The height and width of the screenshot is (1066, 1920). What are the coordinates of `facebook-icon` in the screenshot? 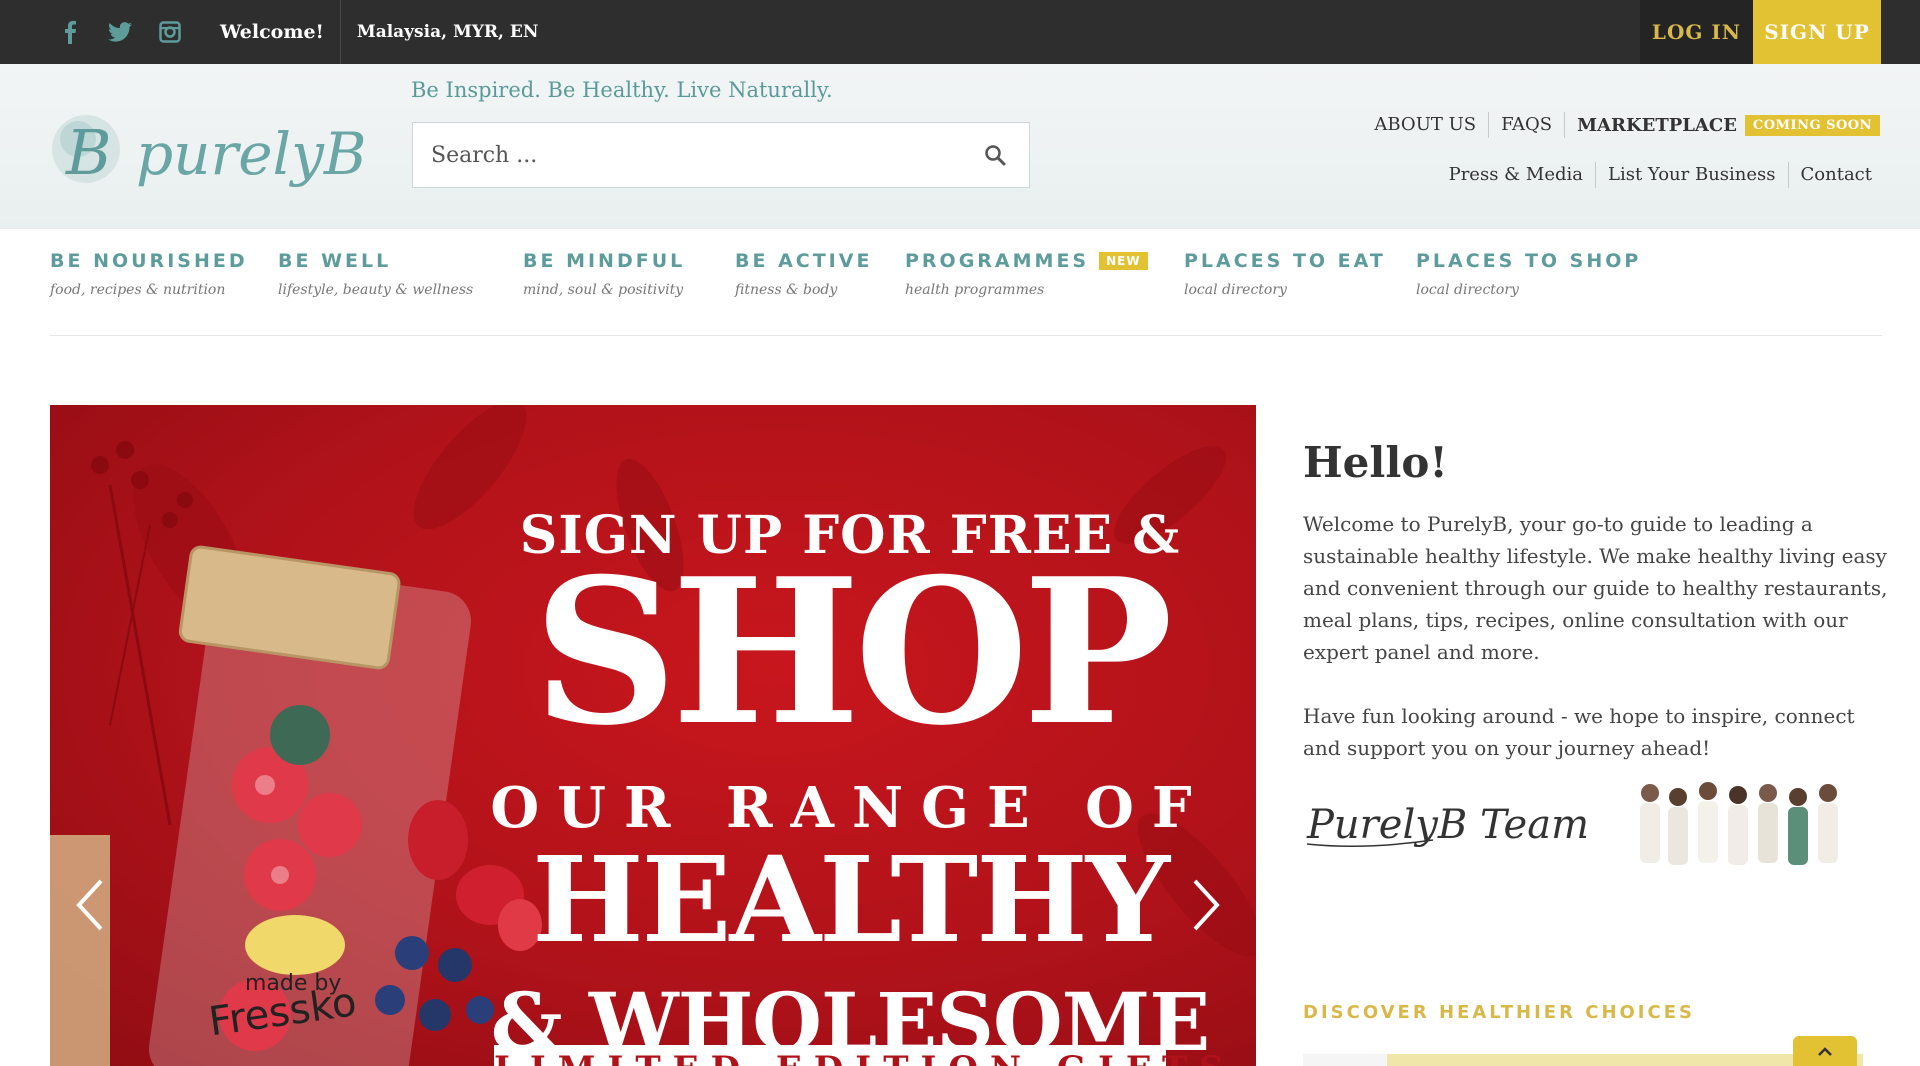 It's located at (70, 32).